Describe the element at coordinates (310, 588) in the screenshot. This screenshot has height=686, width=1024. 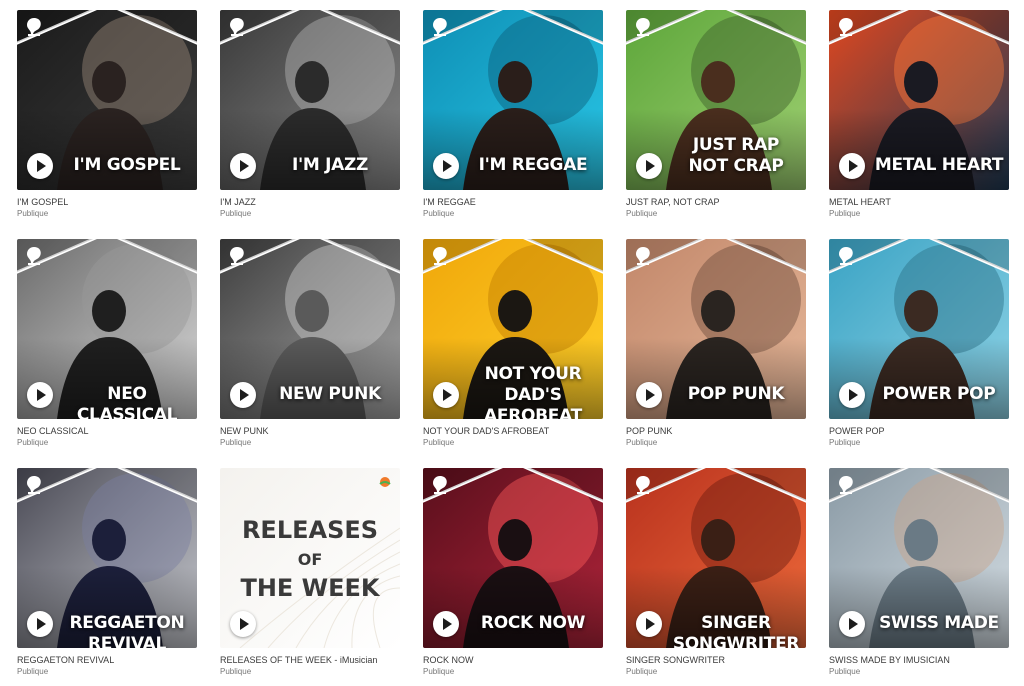
I see `releases-line: THE WEEK` at that location.